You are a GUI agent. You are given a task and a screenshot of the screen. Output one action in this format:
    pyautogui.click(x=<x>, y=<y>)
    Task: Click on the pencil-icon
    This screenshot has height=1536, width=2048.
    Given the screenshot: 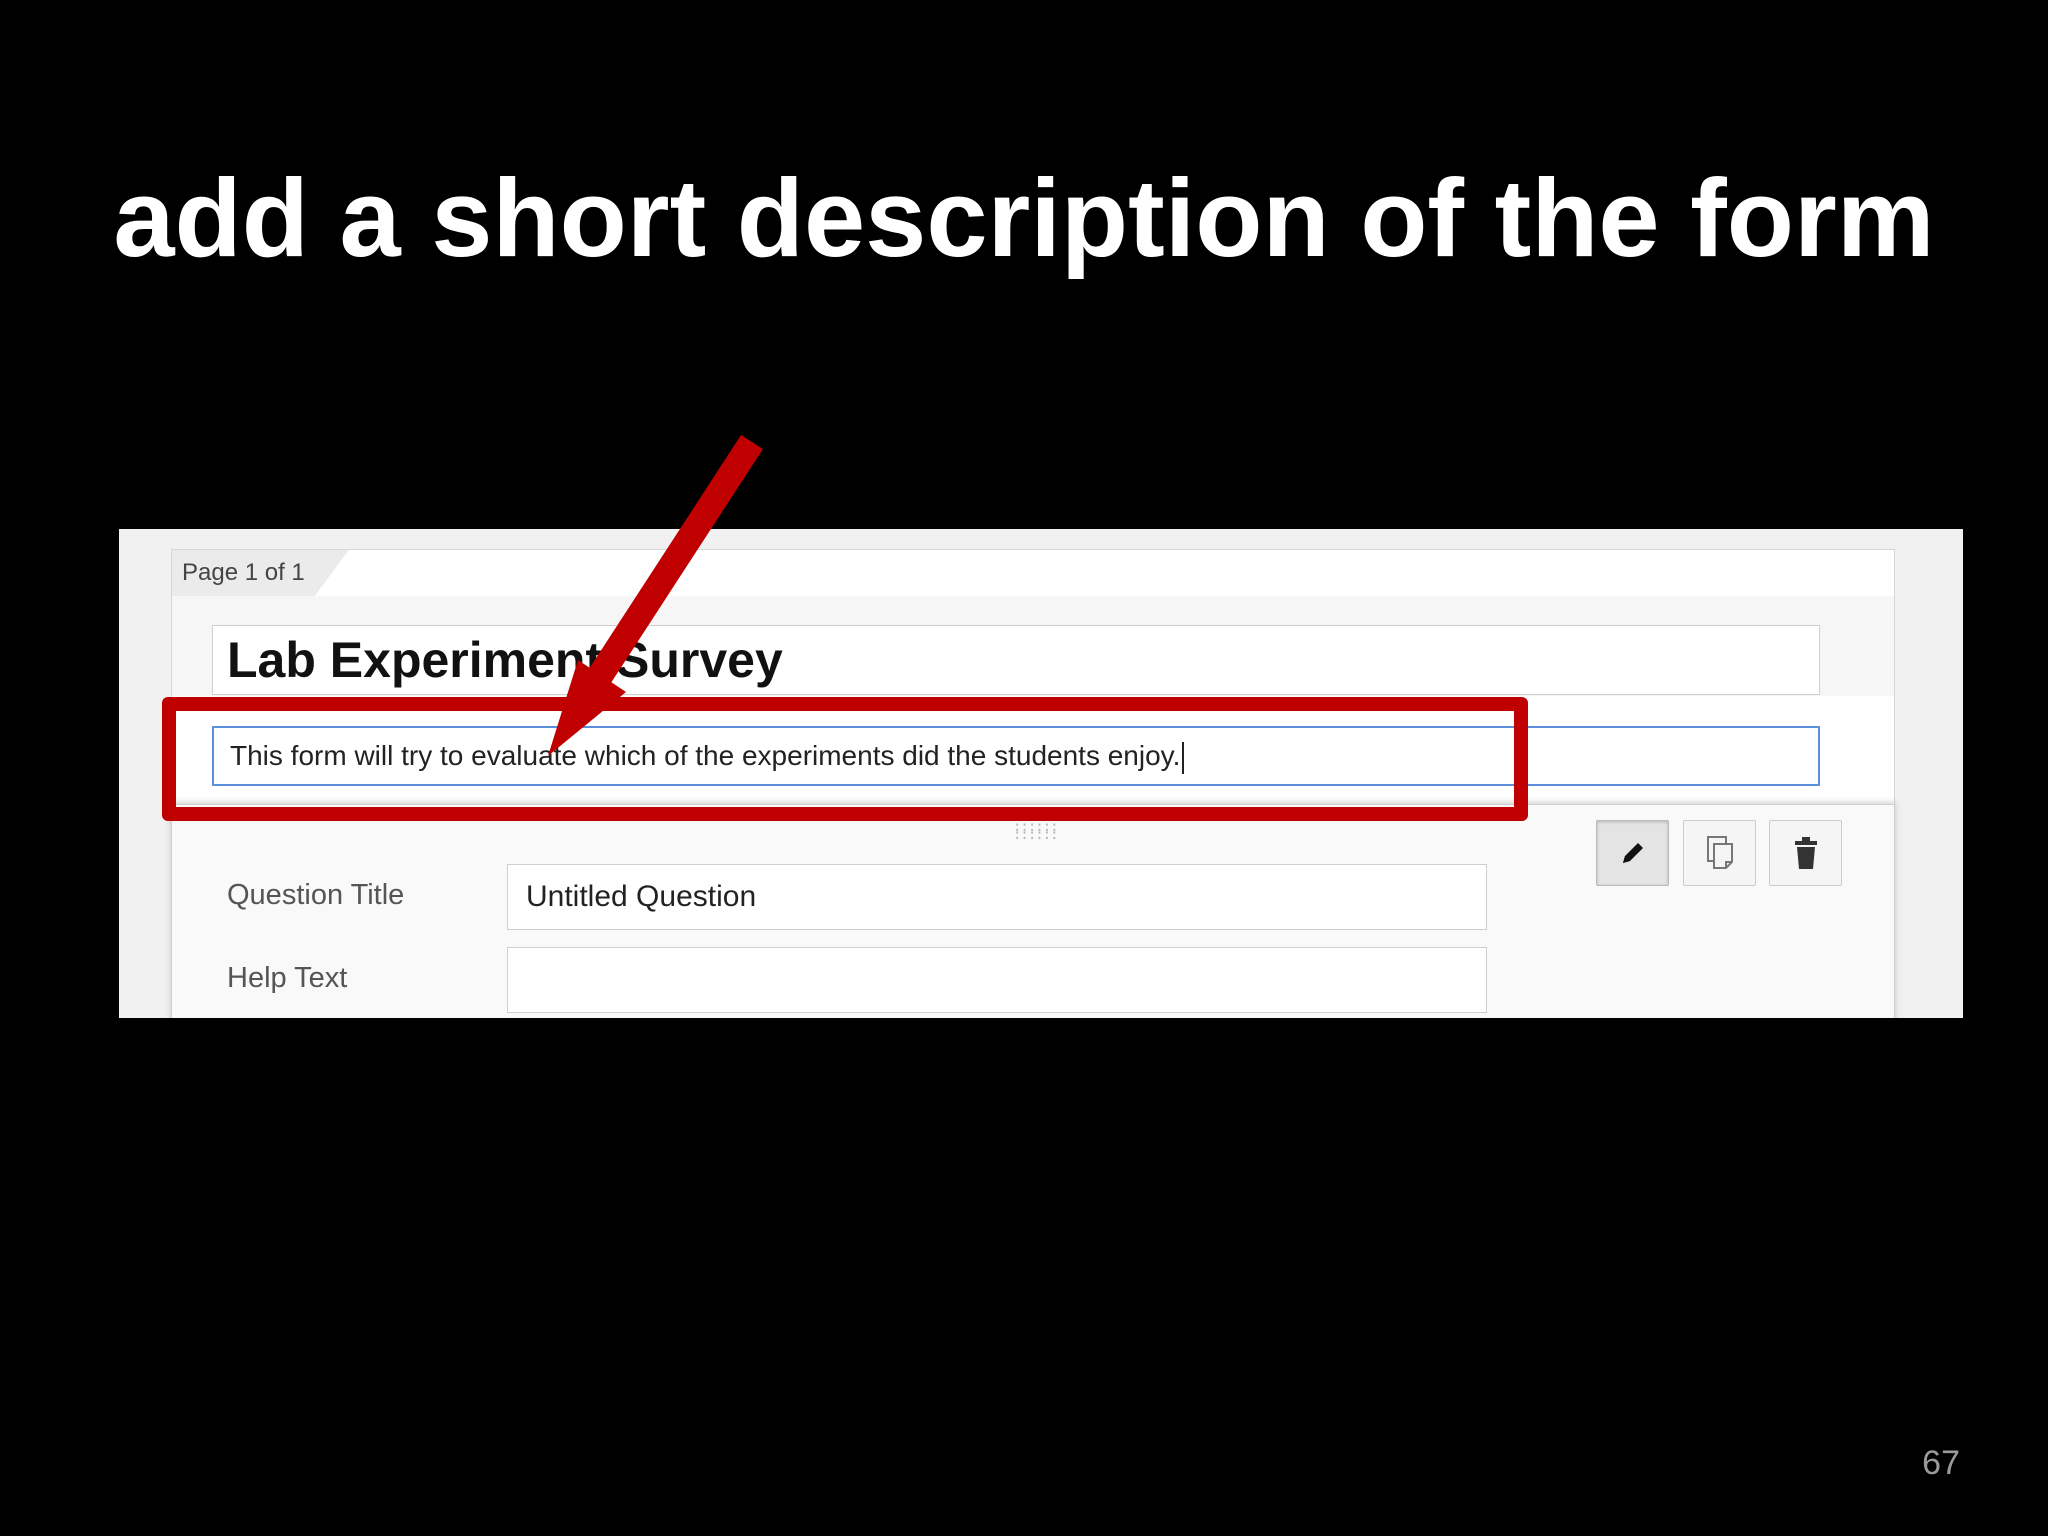 What is the action you would take?
    pyautogui.click(x=1632, y=853)
    